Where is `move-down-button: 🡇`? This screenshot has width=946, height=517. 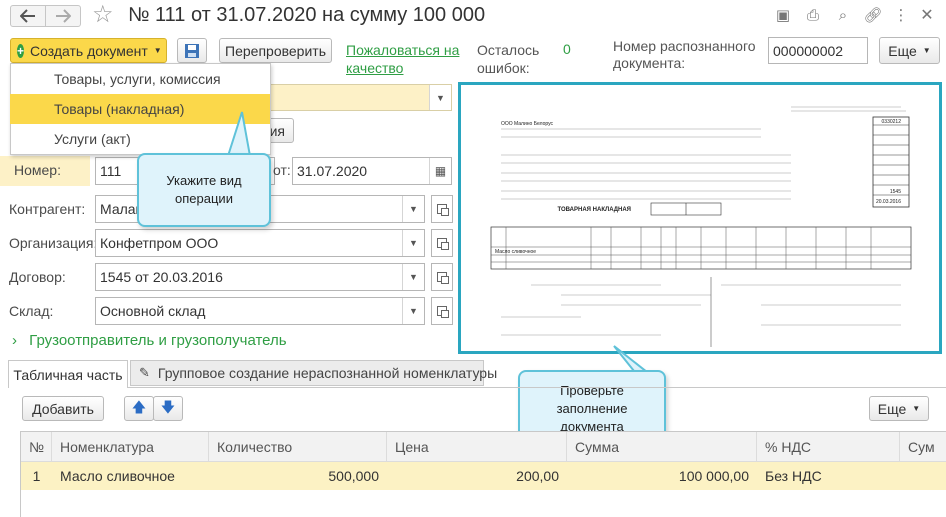 move-down-button: 🡇 is located at coordinates (168, 408).